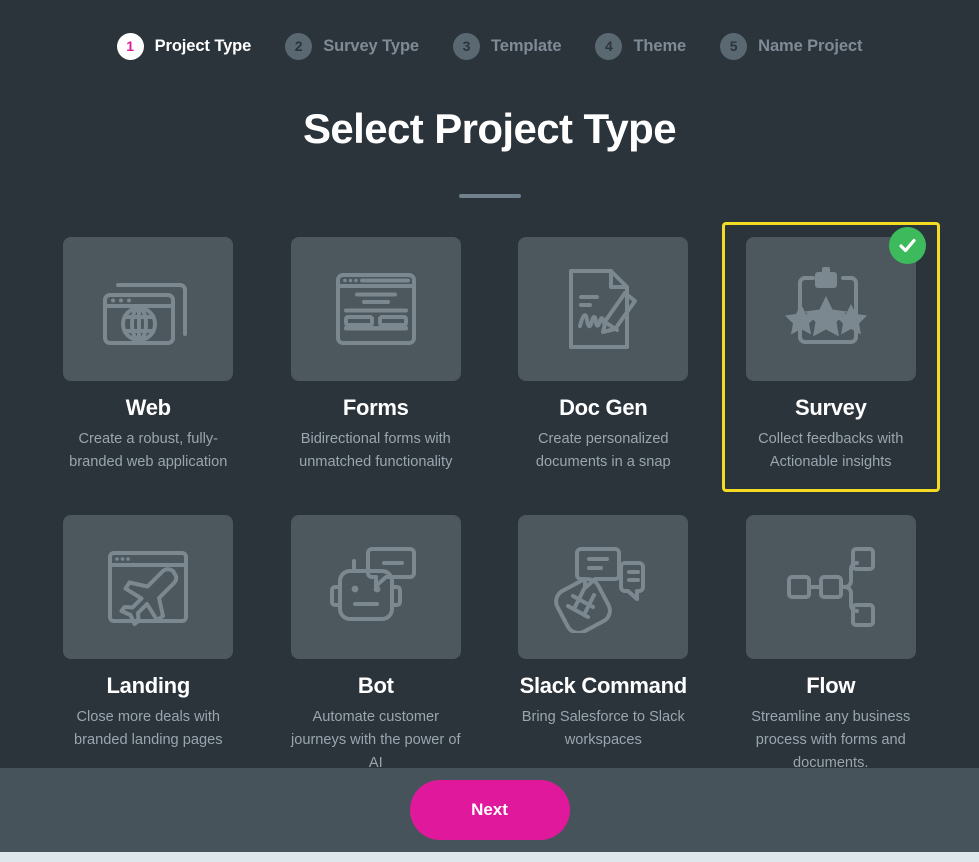 Image resolution: width=979 pixels, height=862 pixels. I want to click on stepper-item-theme: 4 Theme, so click(641, 46).